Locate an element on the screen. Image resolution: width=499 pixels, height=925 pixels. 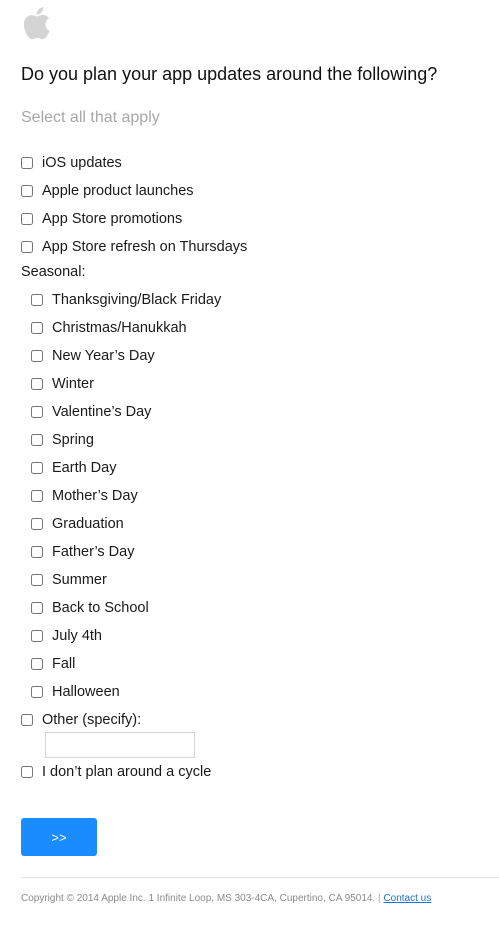
next-button: >> is located at coordinates (59, 837).